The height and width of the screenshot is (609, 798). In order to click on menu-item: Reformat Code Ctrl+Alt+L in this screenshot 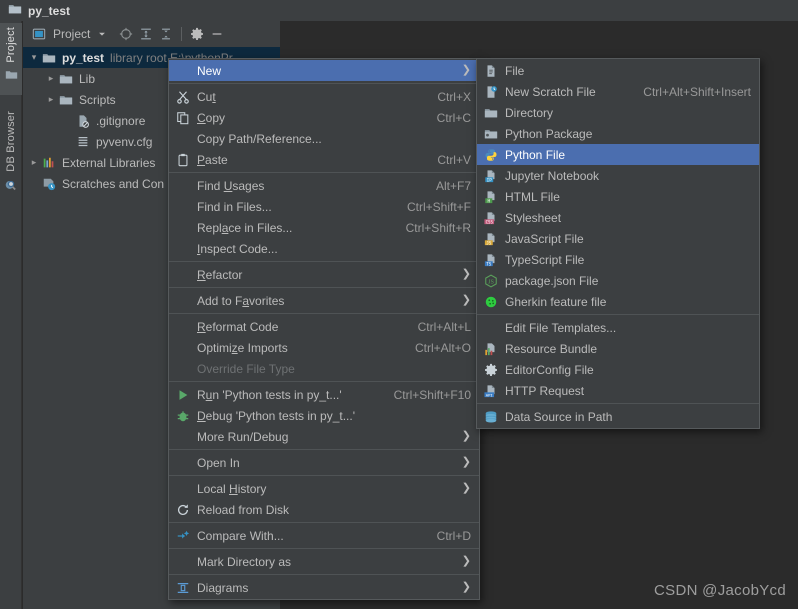, I will do `click(324, 326)`.